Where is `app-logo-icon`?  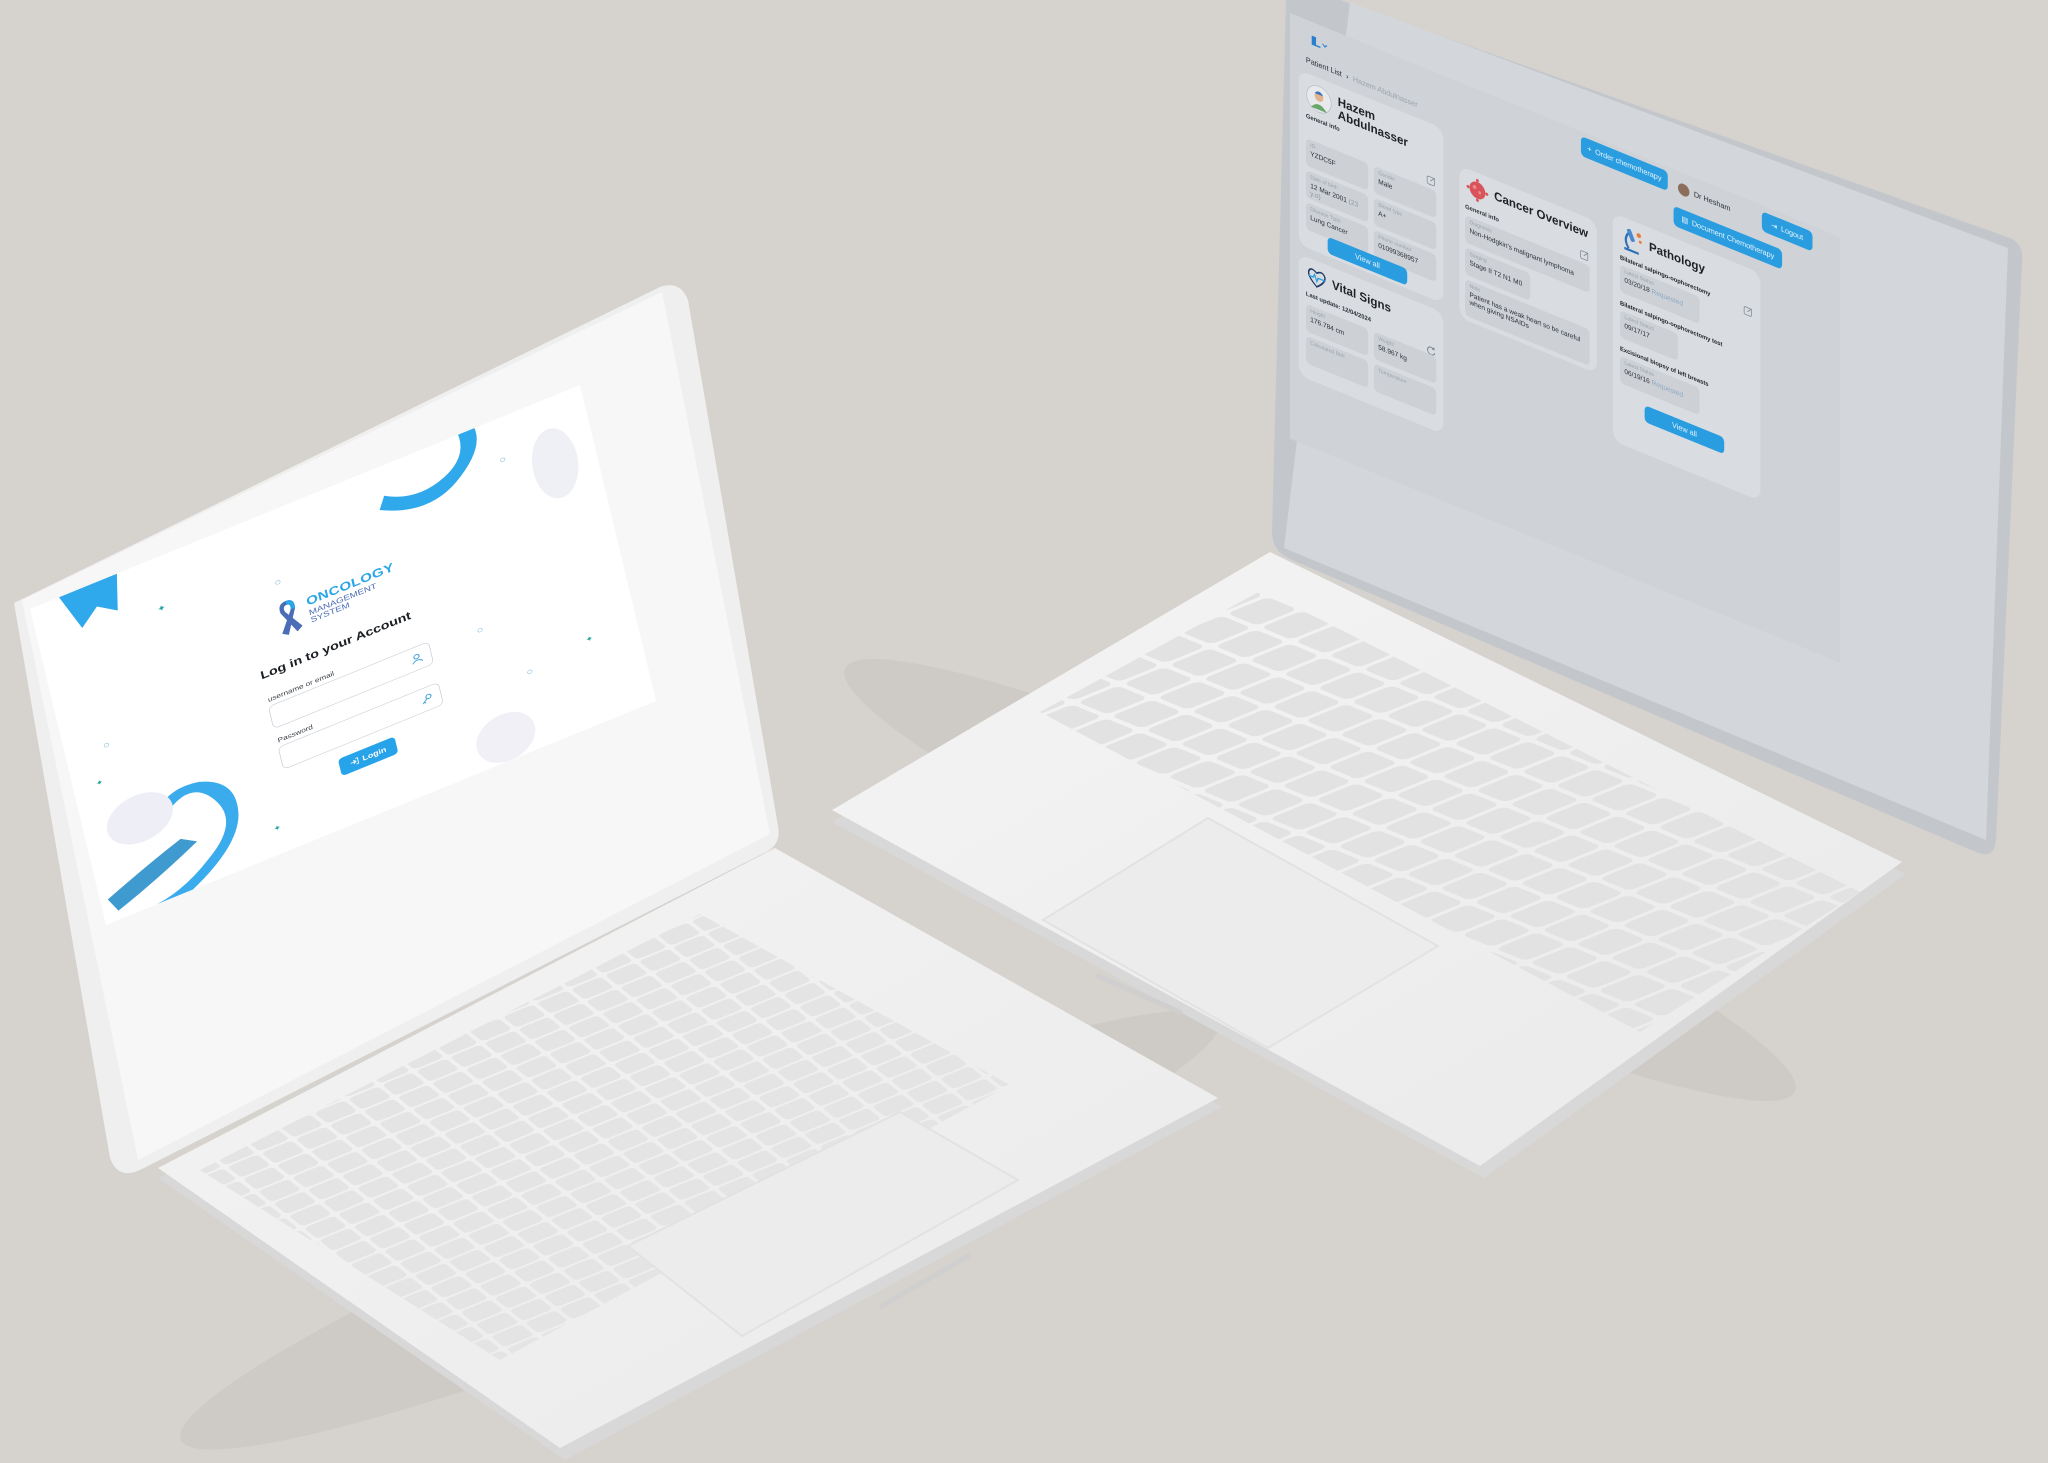 app-logo-icon is located at coordinates (1319, 42).